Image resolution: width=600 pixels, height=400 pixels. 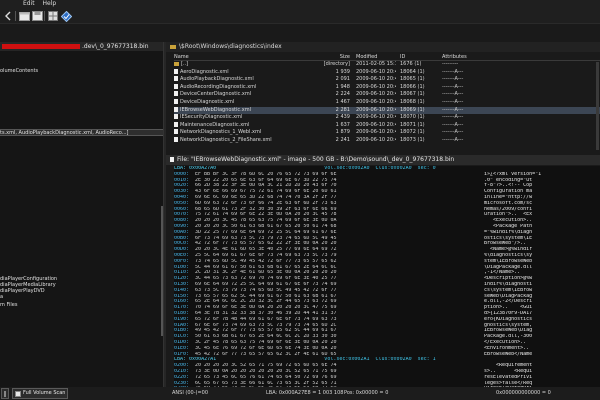 What do you see at coordinates (185, 64) in the screenshot?
I see `file-name: [..]` at bounding box center [185, 64].